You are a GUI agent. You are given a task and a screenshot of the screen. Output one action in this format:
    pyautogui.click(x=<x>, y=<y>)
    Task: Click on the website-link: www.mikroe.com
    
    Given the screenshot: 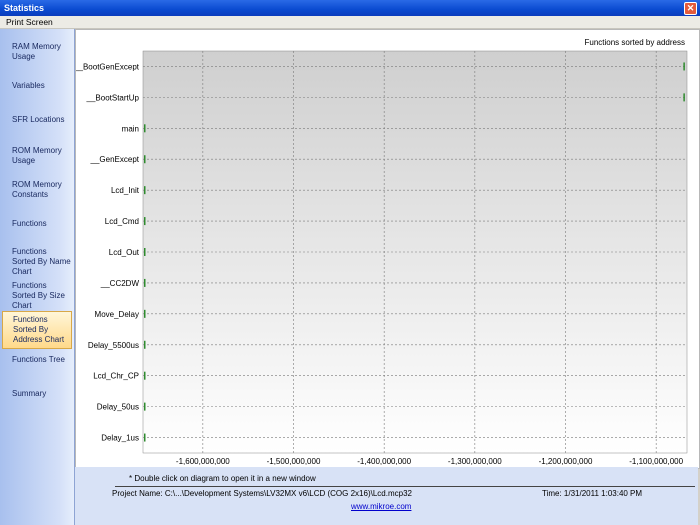 What is the action you would take?
    pyautogui.click(x=381, y=506)
    